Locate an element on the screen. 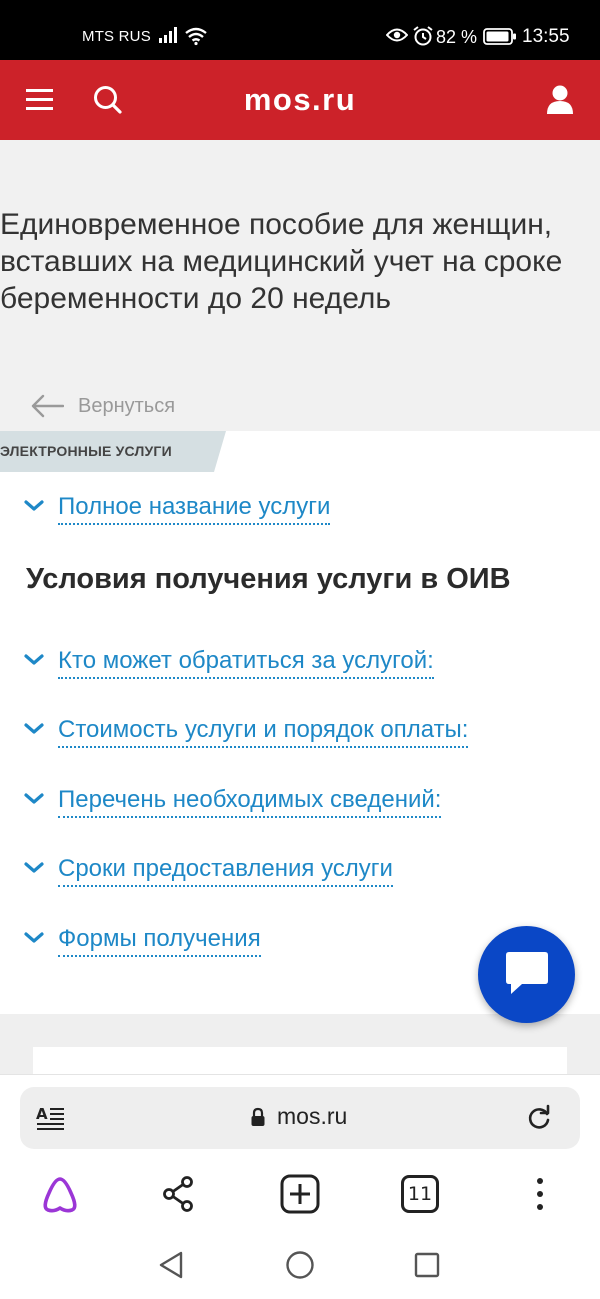  service-tag-label: ЭЛЕКТРОННЫЕ УСЛУГИ is located at coordinates (86, 451).